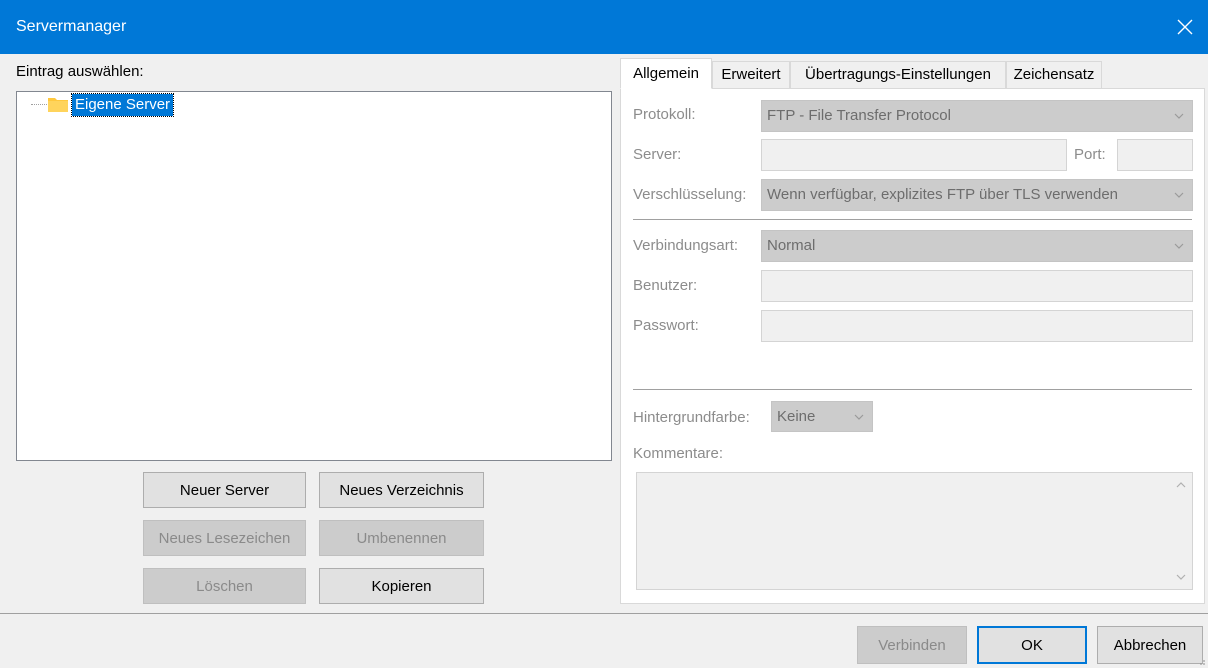  I want to click on tab-general: Allgemein, so click(666, 73).